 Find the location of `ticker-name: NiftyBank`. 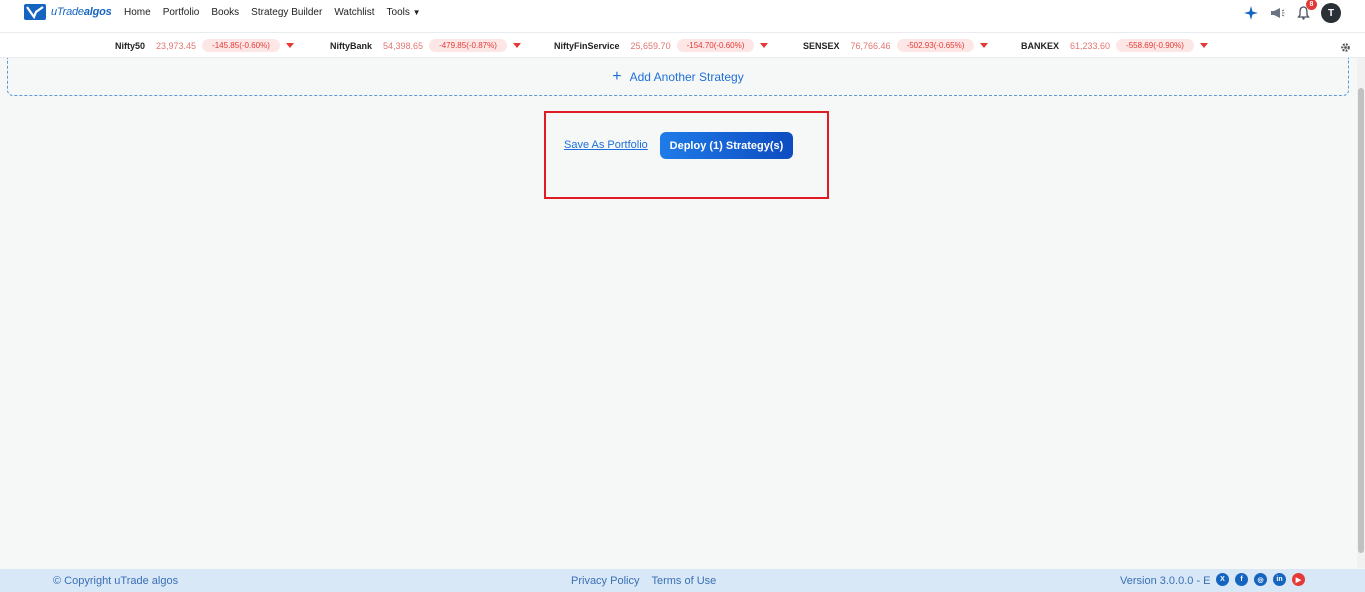

ticker-name: NiftyBank is located at coordinates (351, 45).